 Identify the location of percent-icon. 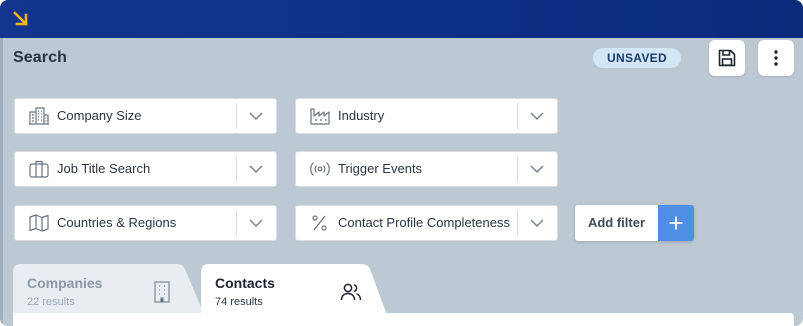
(319, 223).